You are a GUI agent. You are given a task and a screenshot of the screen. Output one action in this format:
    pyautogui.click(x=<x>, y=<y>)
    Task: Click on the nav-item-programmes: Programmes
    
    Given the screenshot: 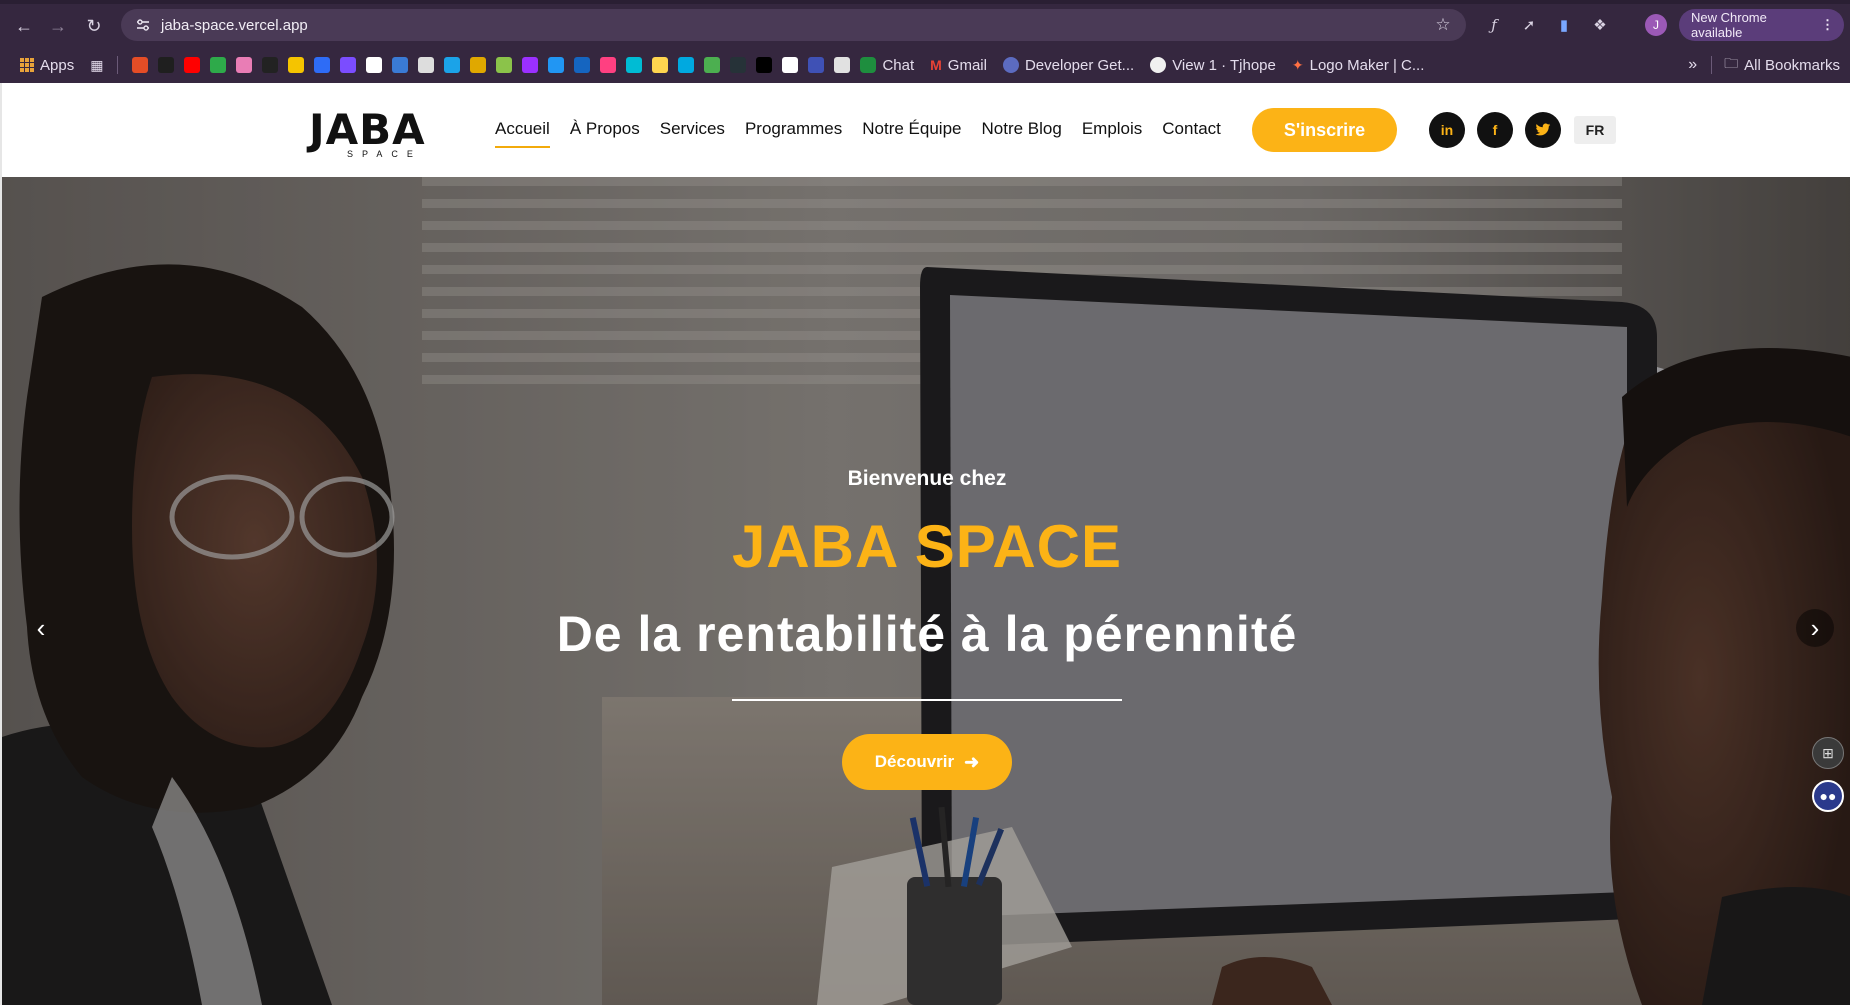 What is the action you would take?
    pyautogui.click(x=793, y=129)
    